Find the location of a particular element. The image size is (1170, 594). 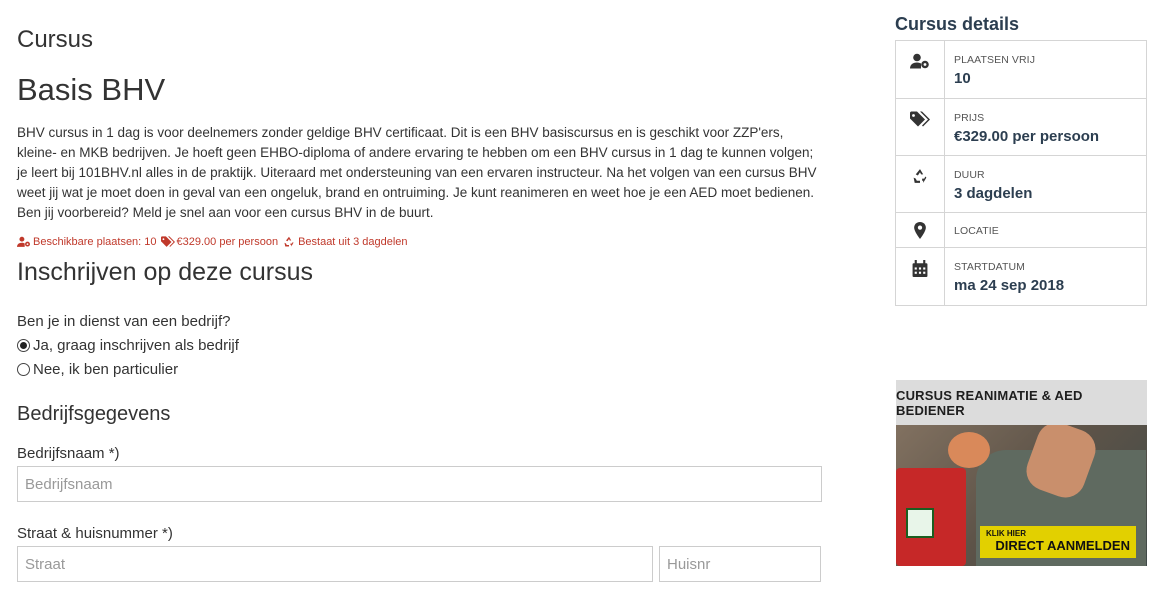

radio-company: Ja, graag inschrijven als bedrijf is located at coordinates (128, 345).